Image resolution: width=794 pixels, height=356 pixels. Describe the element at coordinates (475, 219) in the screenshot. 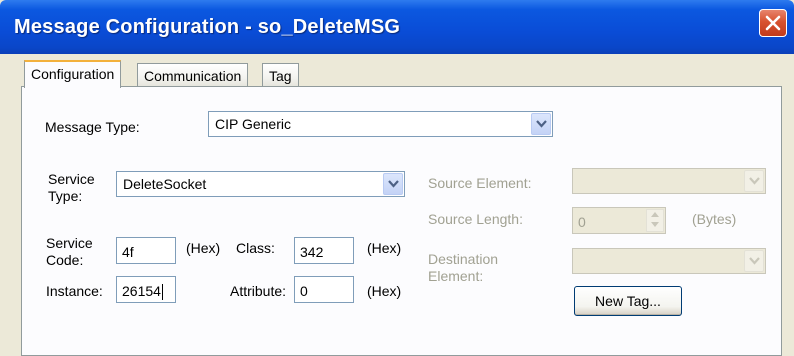

I see `source-length-label: Source Length:` at that location.